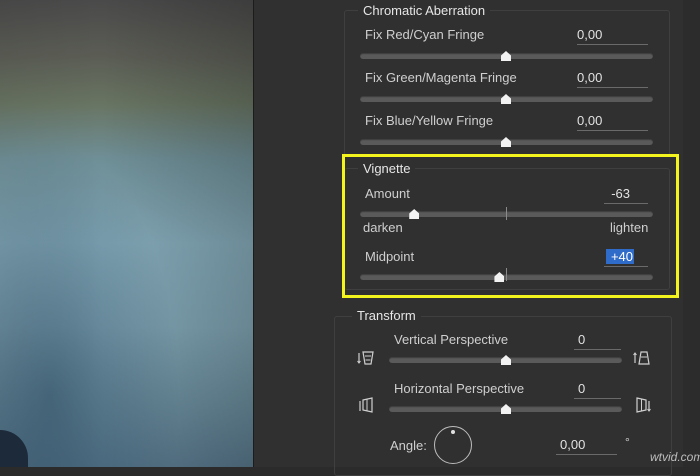  I want to click on fix-green-magenta-label: Fix Green/Magenta Fringe, so click(441, 77).